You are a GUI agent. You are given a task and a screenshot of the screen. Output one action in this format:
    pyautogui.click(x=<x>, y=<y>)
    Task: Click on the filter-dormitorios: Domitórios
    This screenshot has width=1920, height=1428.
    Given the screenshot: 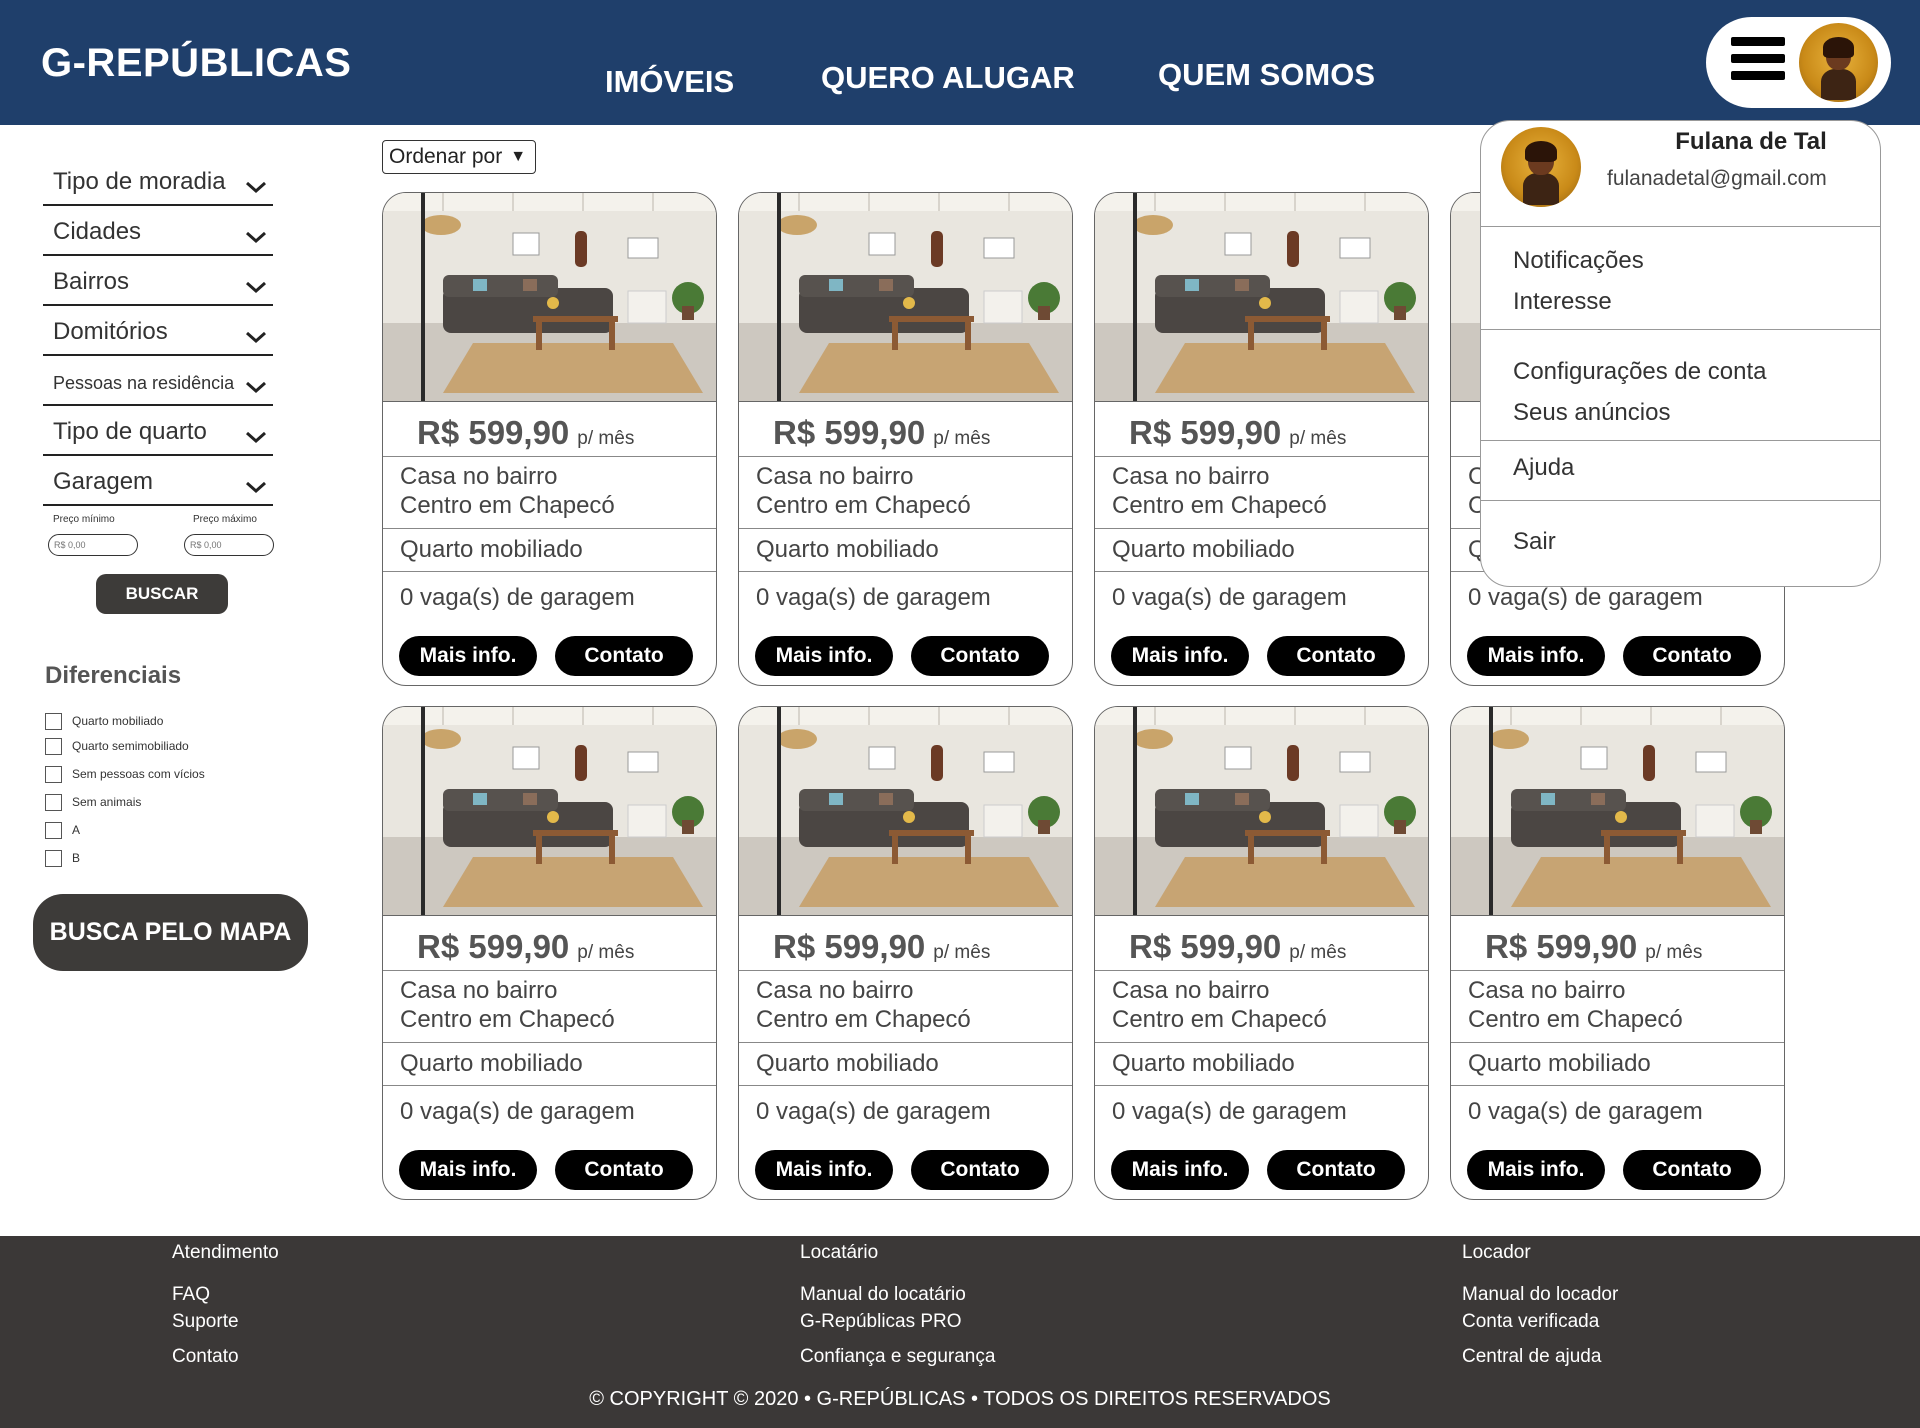 What is the action you would take?
    pyautogui.click(x=158, y=332)
    